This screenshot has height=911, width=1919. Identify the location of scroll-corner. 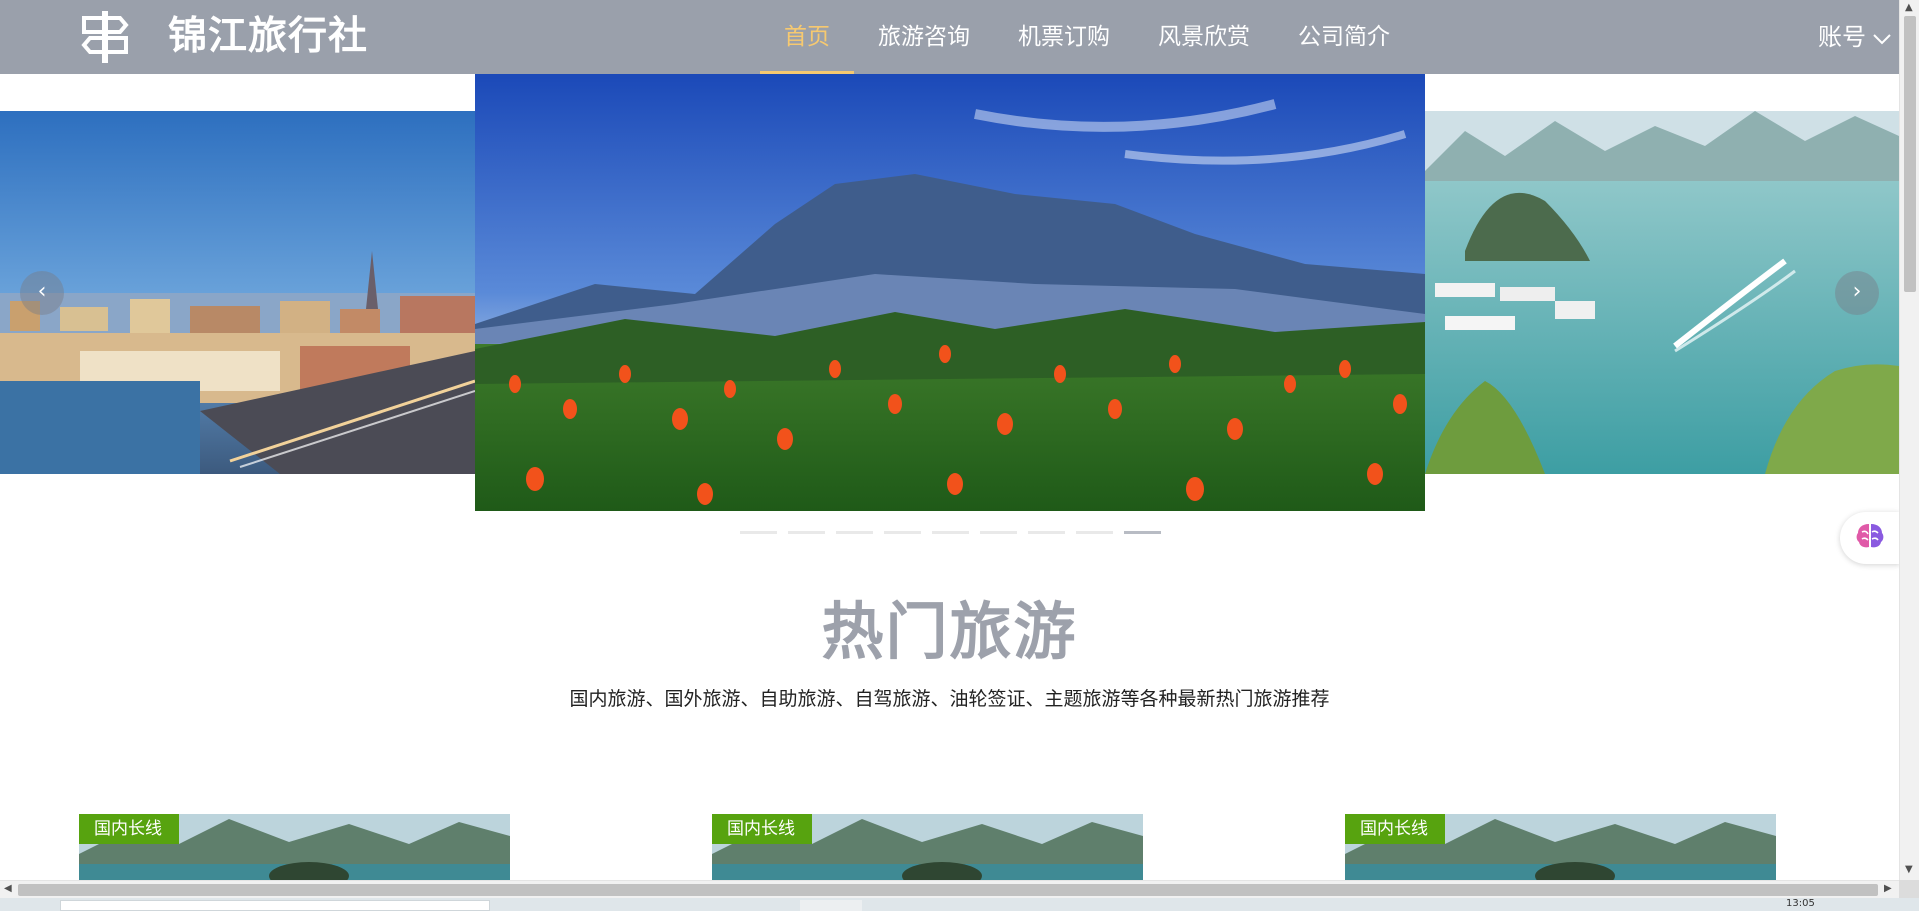
(1909, 889).